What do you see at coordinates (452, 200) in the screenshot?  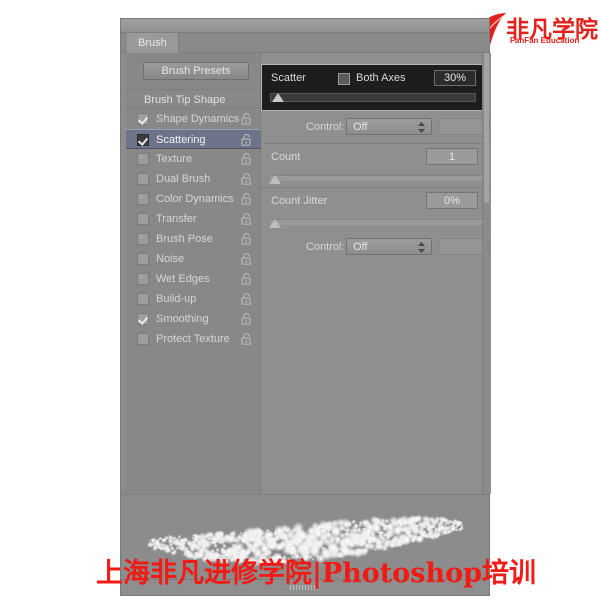 I see `count-jitter-value-field: 0%` at bounding box center [452, 200].